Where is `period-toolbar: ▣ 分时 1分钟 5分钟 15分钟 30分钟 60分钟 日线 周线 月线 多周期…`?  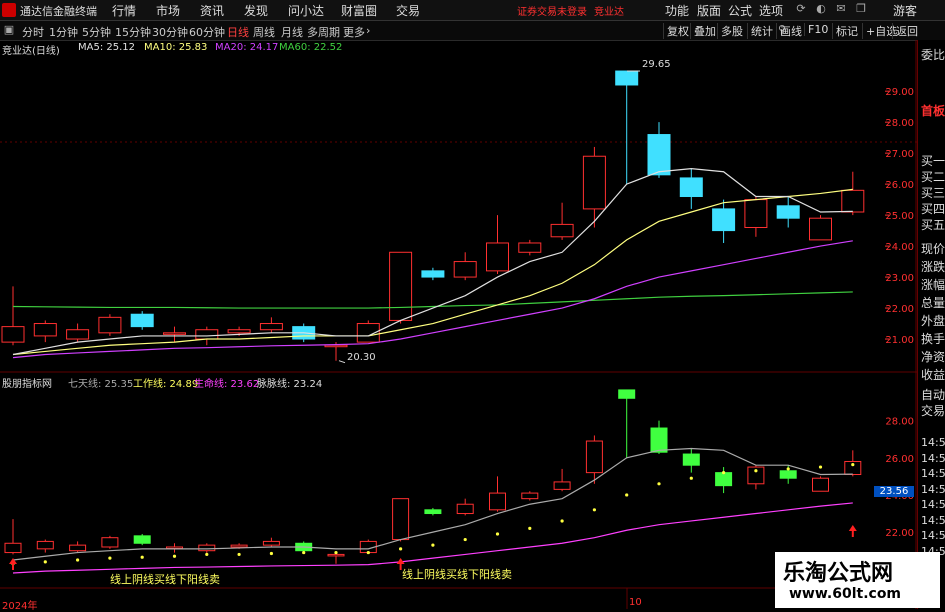 period-toolbar: ▣ 分时 1分钟 5分钟 15分钟 30分钟 60分钟 日线 周线 月线 多周期… is located at coordinates (472, 31).